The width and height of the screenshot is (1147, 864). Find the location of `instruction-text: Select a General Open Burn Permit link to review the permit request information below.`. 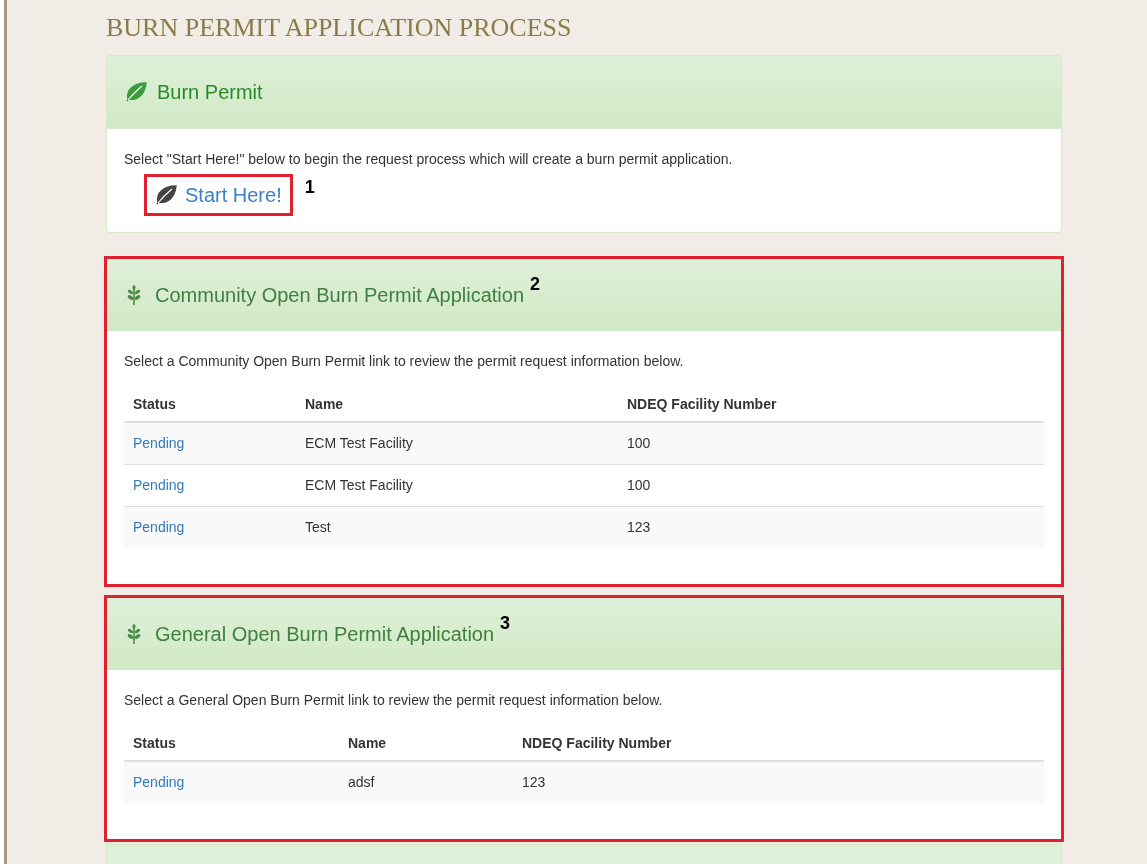

instruction-text: Select a General Open Burn Permit link to review the permit request information below. is located at coordinates (394, 700).